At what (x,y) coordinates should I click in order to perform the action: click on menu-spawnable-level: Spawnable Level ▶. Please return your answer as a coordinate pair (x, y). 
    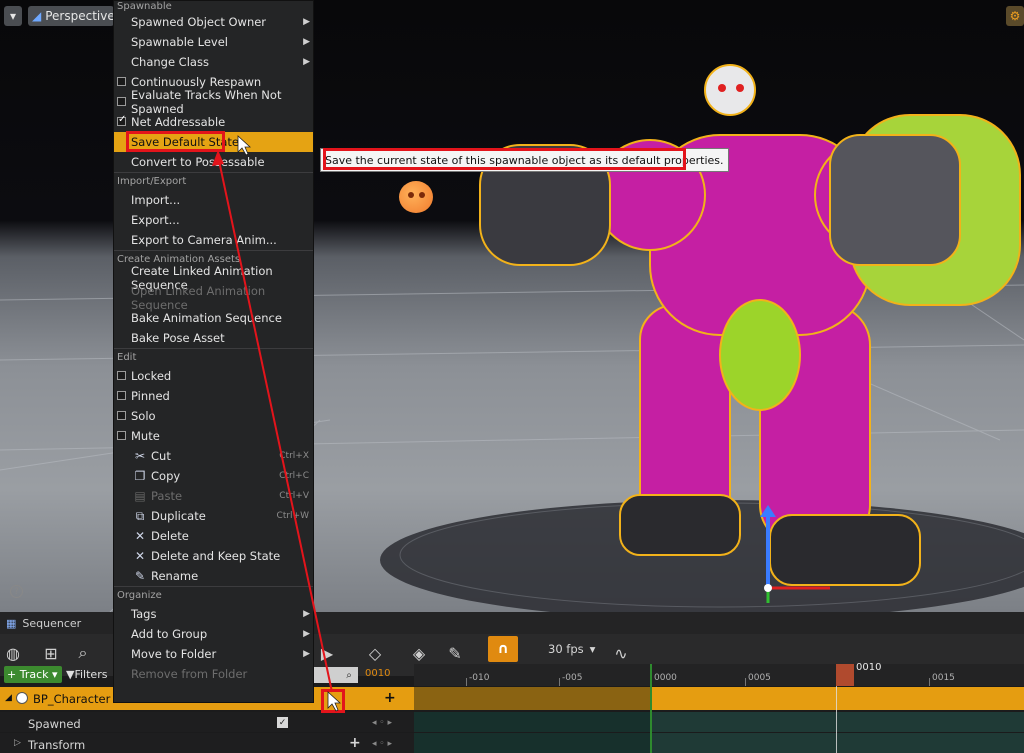
    Looking at the image, I should click on (213, 42).